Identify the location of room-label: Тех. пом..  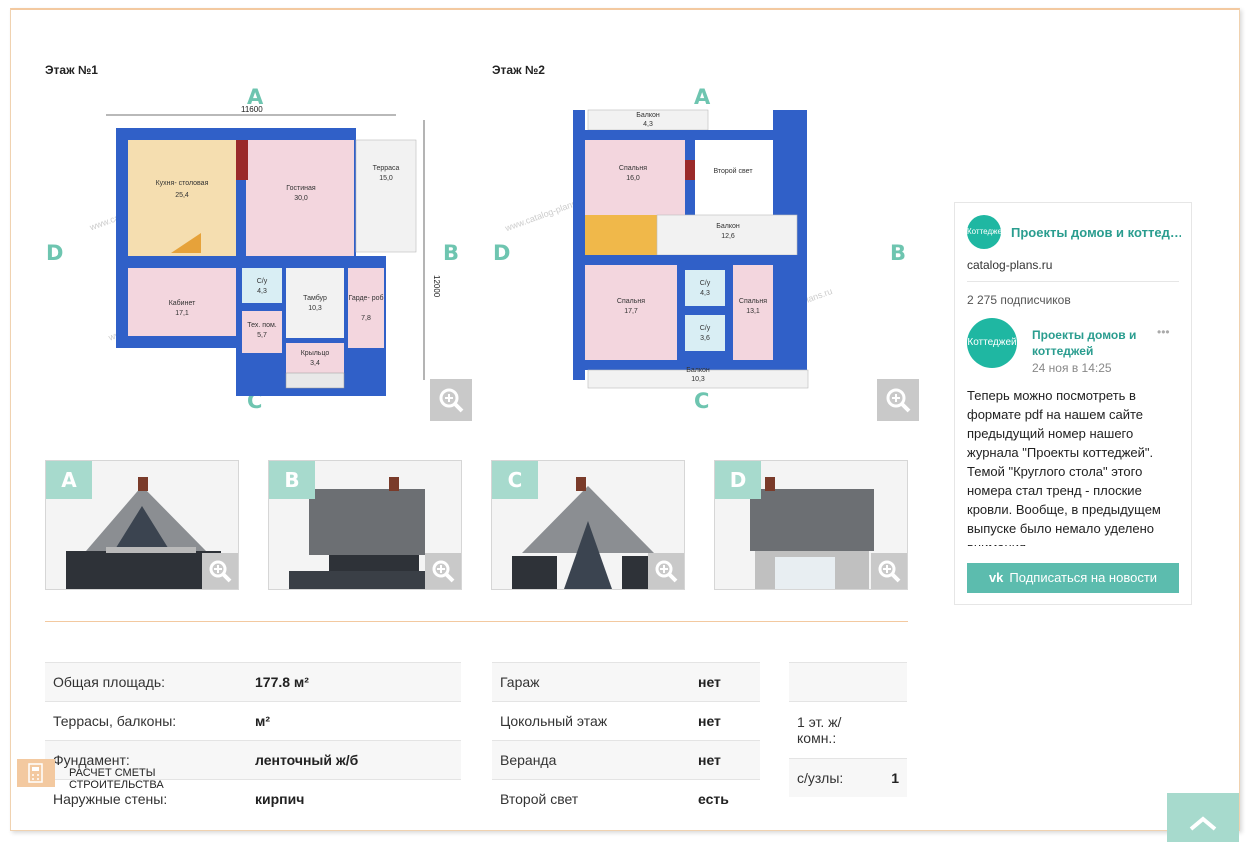
(262, 325).